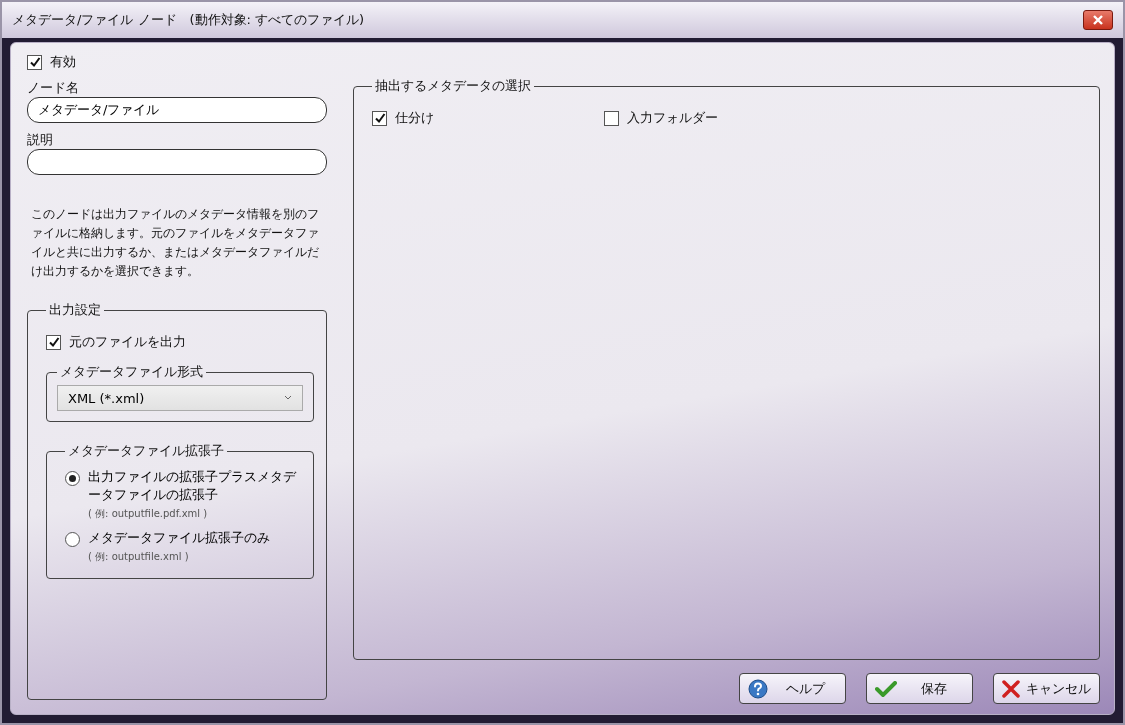 This screenshot has width=1125, height=725. What do you see at coordinates (177, 162) in the screenshot?
I see `description-field` at bounding box center [177, 162].